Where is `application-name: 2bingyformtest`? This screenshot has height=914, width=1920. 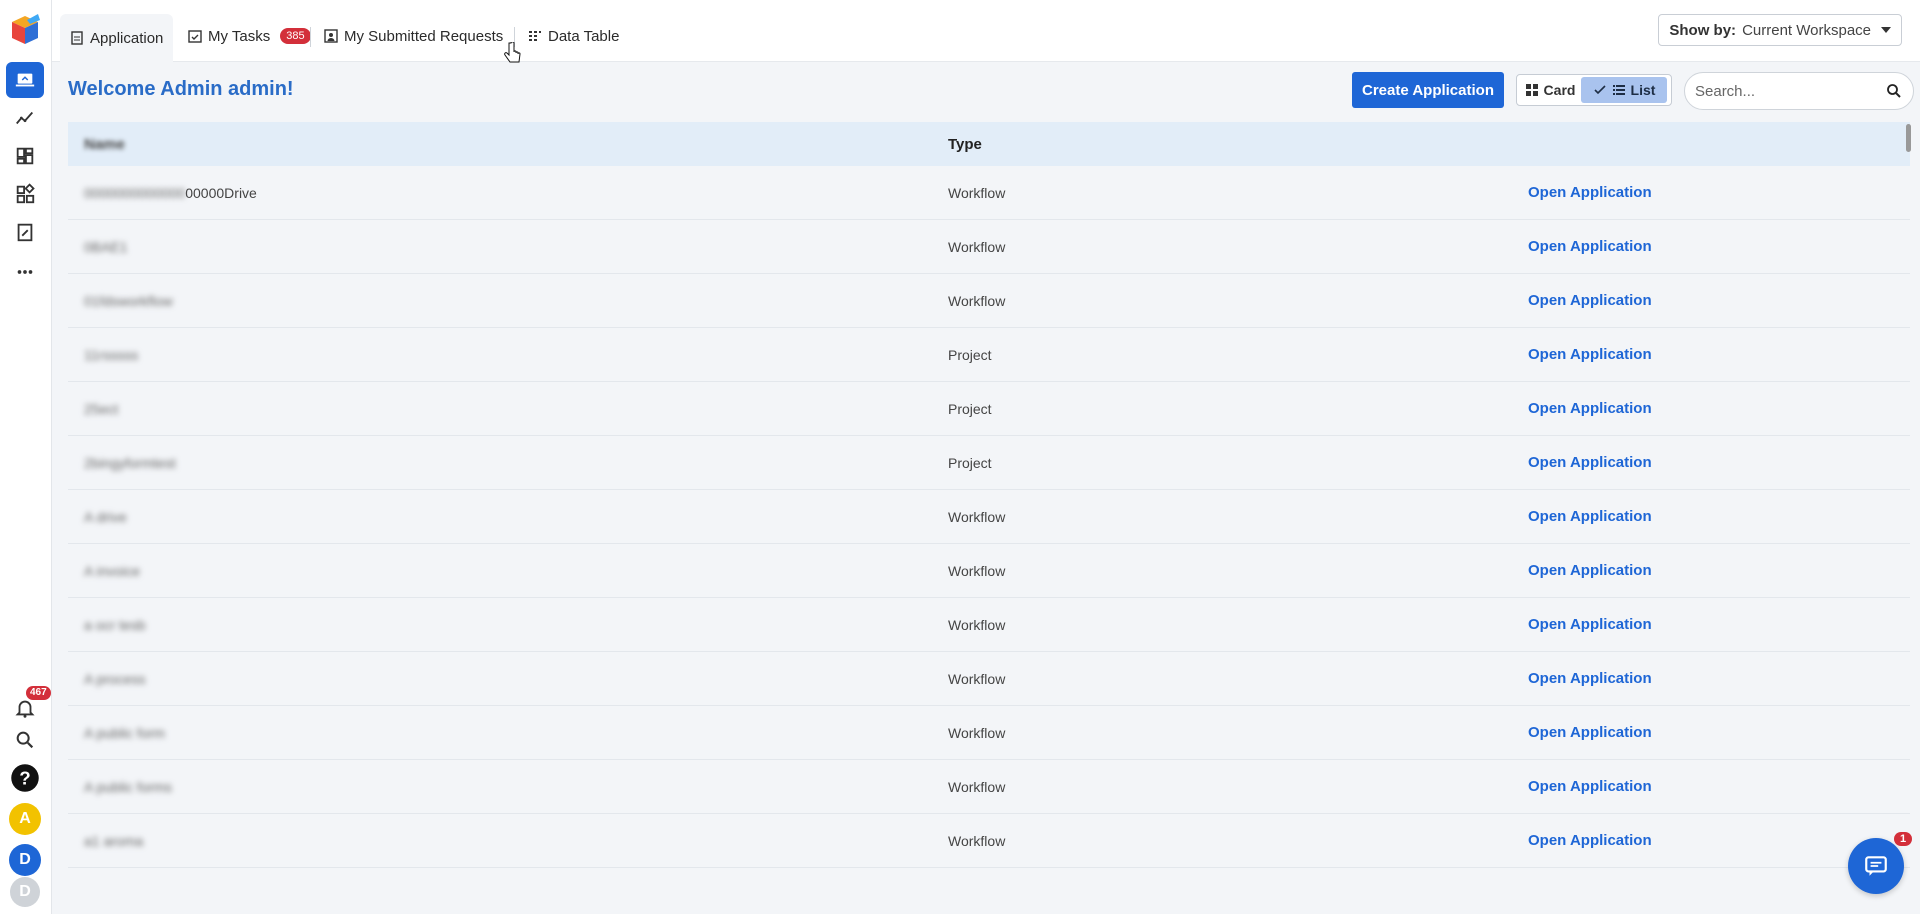
application-name: 2bingyformtest is located at coordinates (508, 463).